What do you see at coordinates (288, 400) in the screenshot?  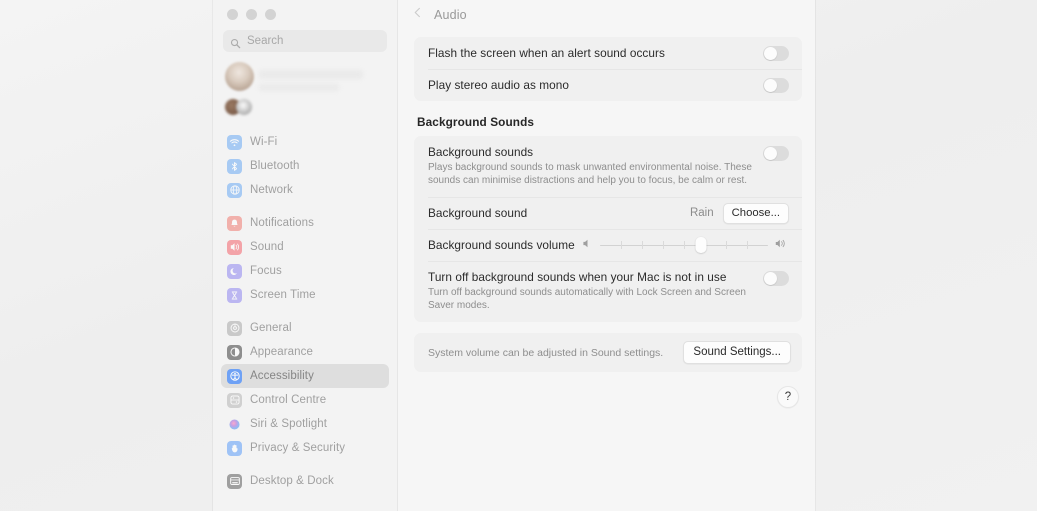 I see `sidebar-item-label: Control Centre` at bounding box center [288, 400].